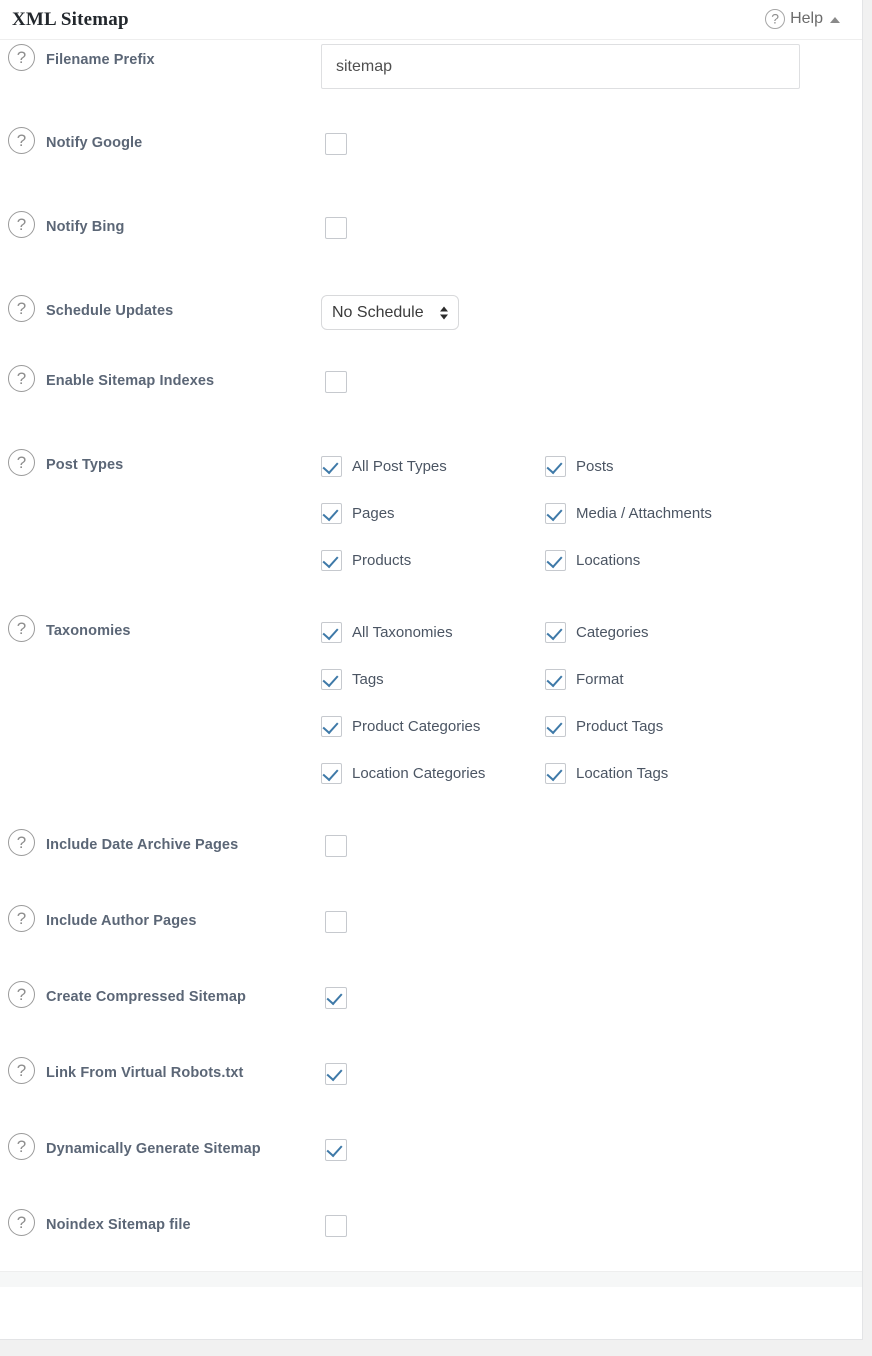 This screenshot has height=1356, width=872. I want to click on option-item: Location Categories, so click(433, 773).